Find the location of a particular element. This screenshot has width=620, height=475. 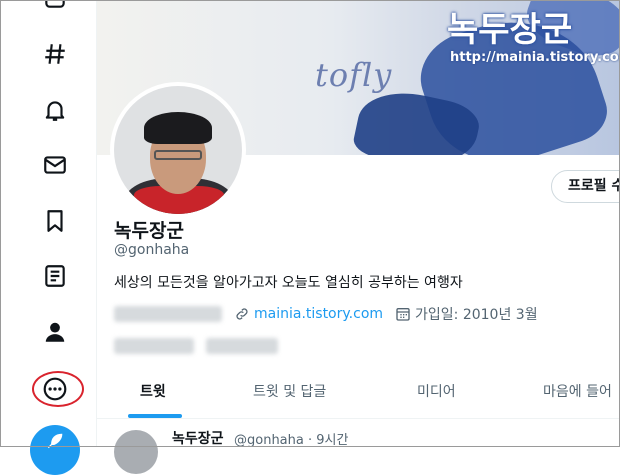

highlight-circle is located at coordinates (58, 389).